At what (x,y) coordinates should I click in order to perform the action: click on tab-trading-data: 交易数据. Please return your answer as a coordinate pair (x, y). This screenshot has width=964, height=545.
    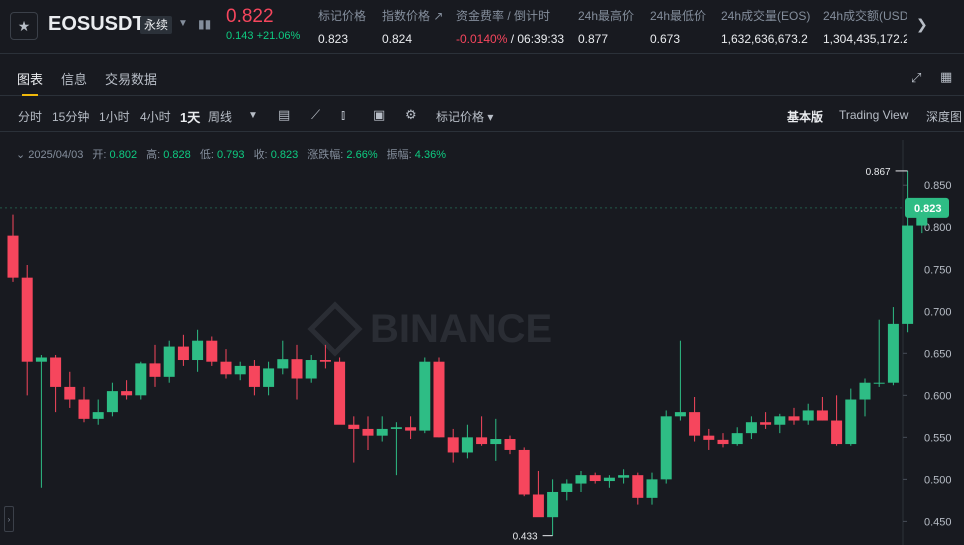
    Looking at the image, I should click on (131, 78).